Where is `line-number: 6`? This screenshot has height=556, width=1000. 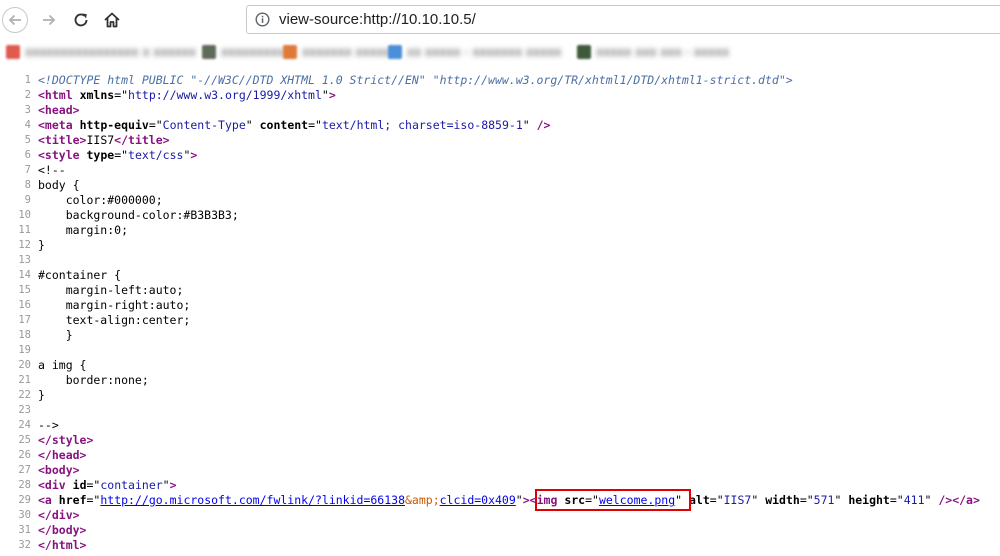
line-number: 6 is located at coordinates (27, 155).